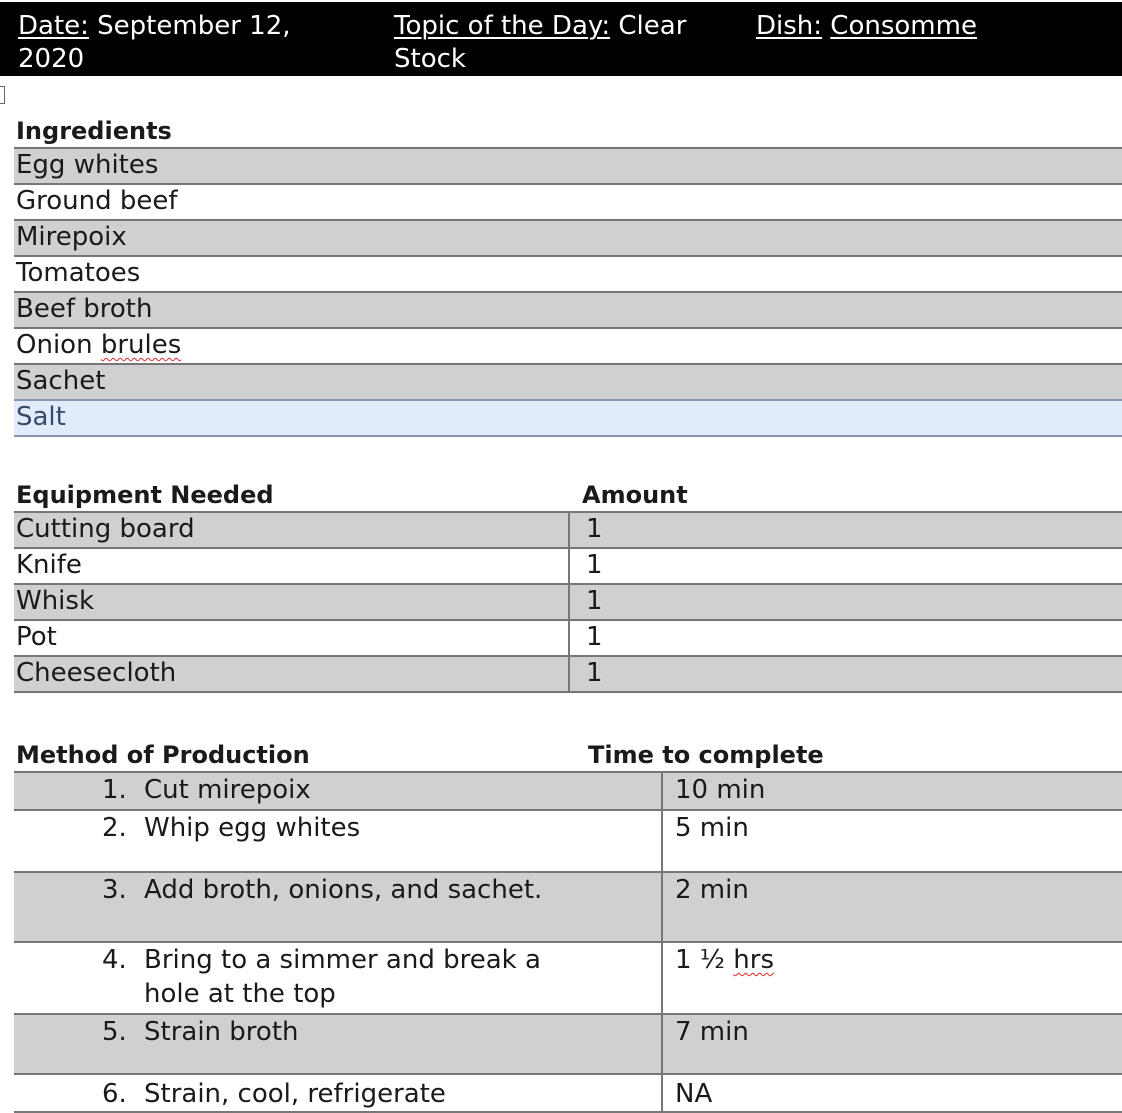 The width and height of the screenshot is (1122, 1113). What do you see at coordinates (704, 960) in the screenshot?
I see `step-time-text: 1 ½` at bounding box center [704, 960].